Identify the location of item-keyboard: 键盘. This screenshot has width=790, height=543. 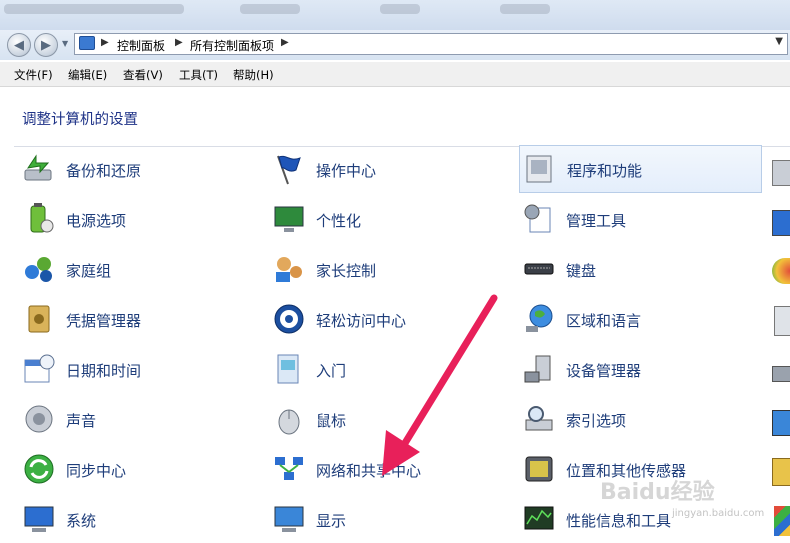
(642, 270).